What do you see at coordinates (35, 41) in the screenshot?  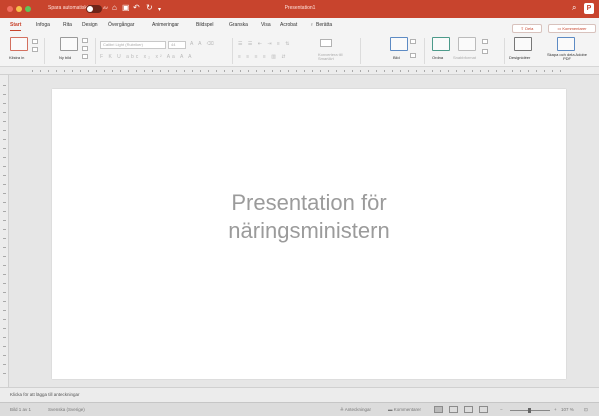 I see `cut-icon` at bounding box center [35, 41].